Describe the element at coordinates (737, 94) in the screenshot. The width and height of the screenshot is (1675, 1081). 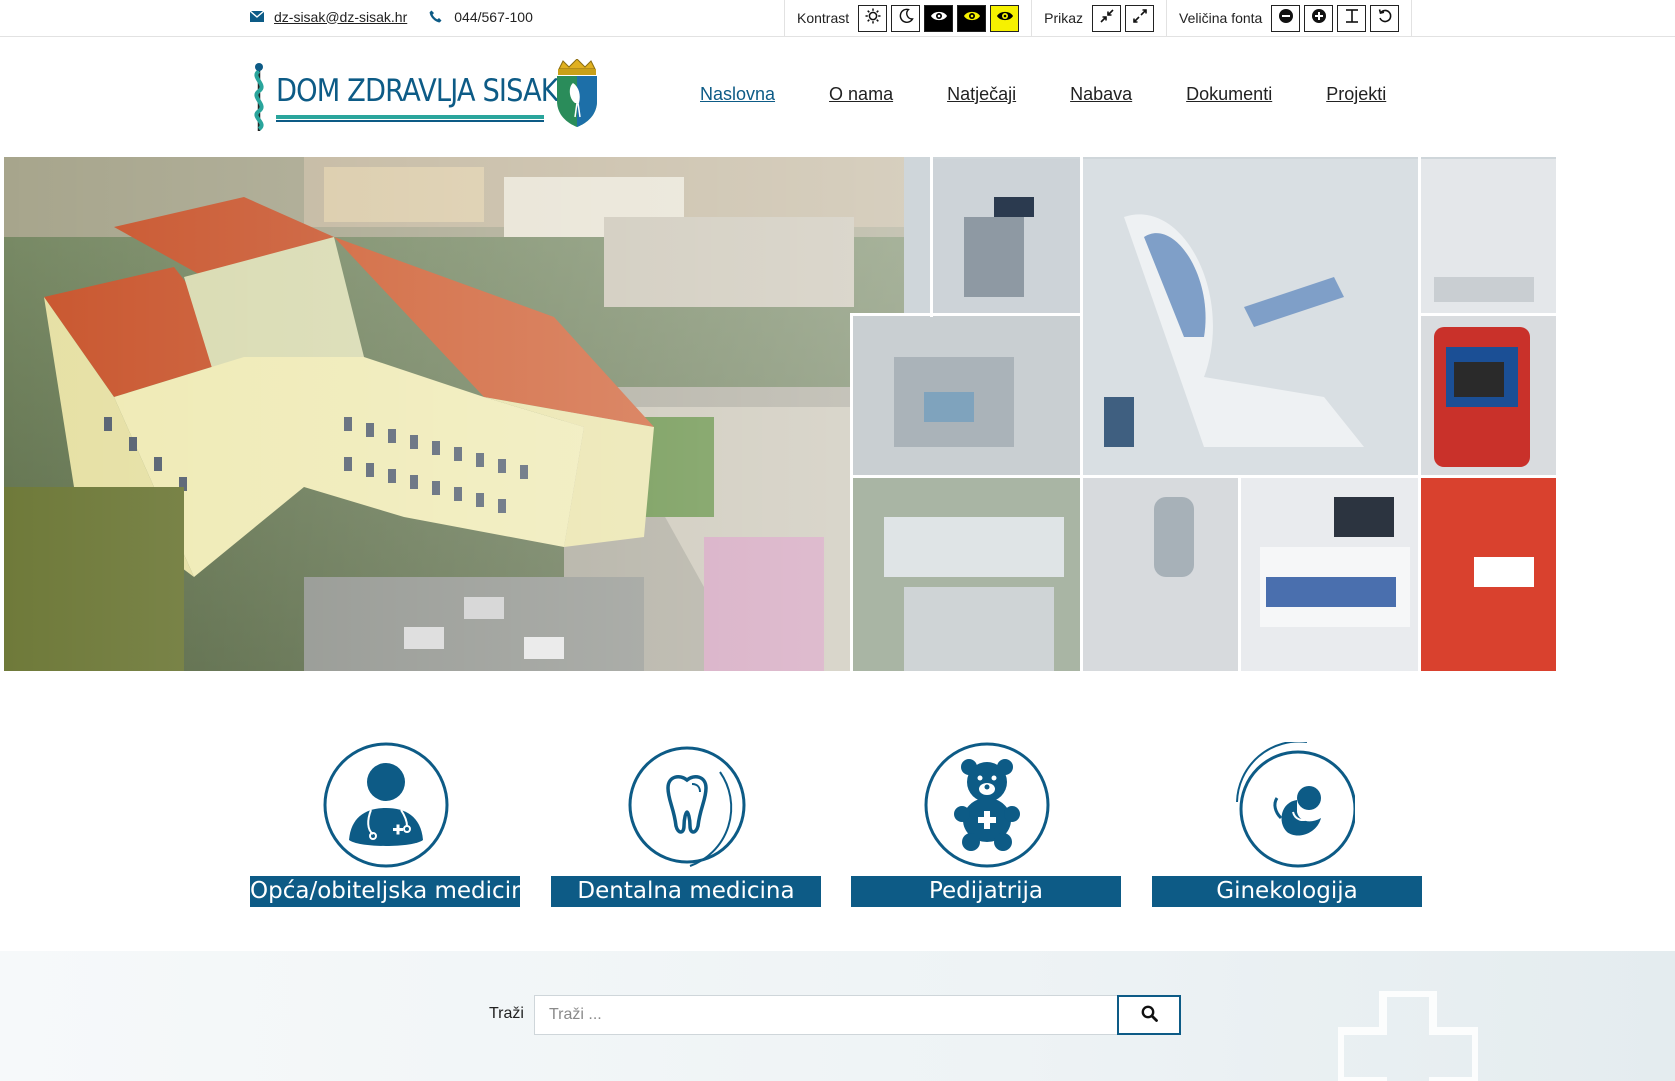
I see `nav-item-naslovna: Naslovna` at that location.